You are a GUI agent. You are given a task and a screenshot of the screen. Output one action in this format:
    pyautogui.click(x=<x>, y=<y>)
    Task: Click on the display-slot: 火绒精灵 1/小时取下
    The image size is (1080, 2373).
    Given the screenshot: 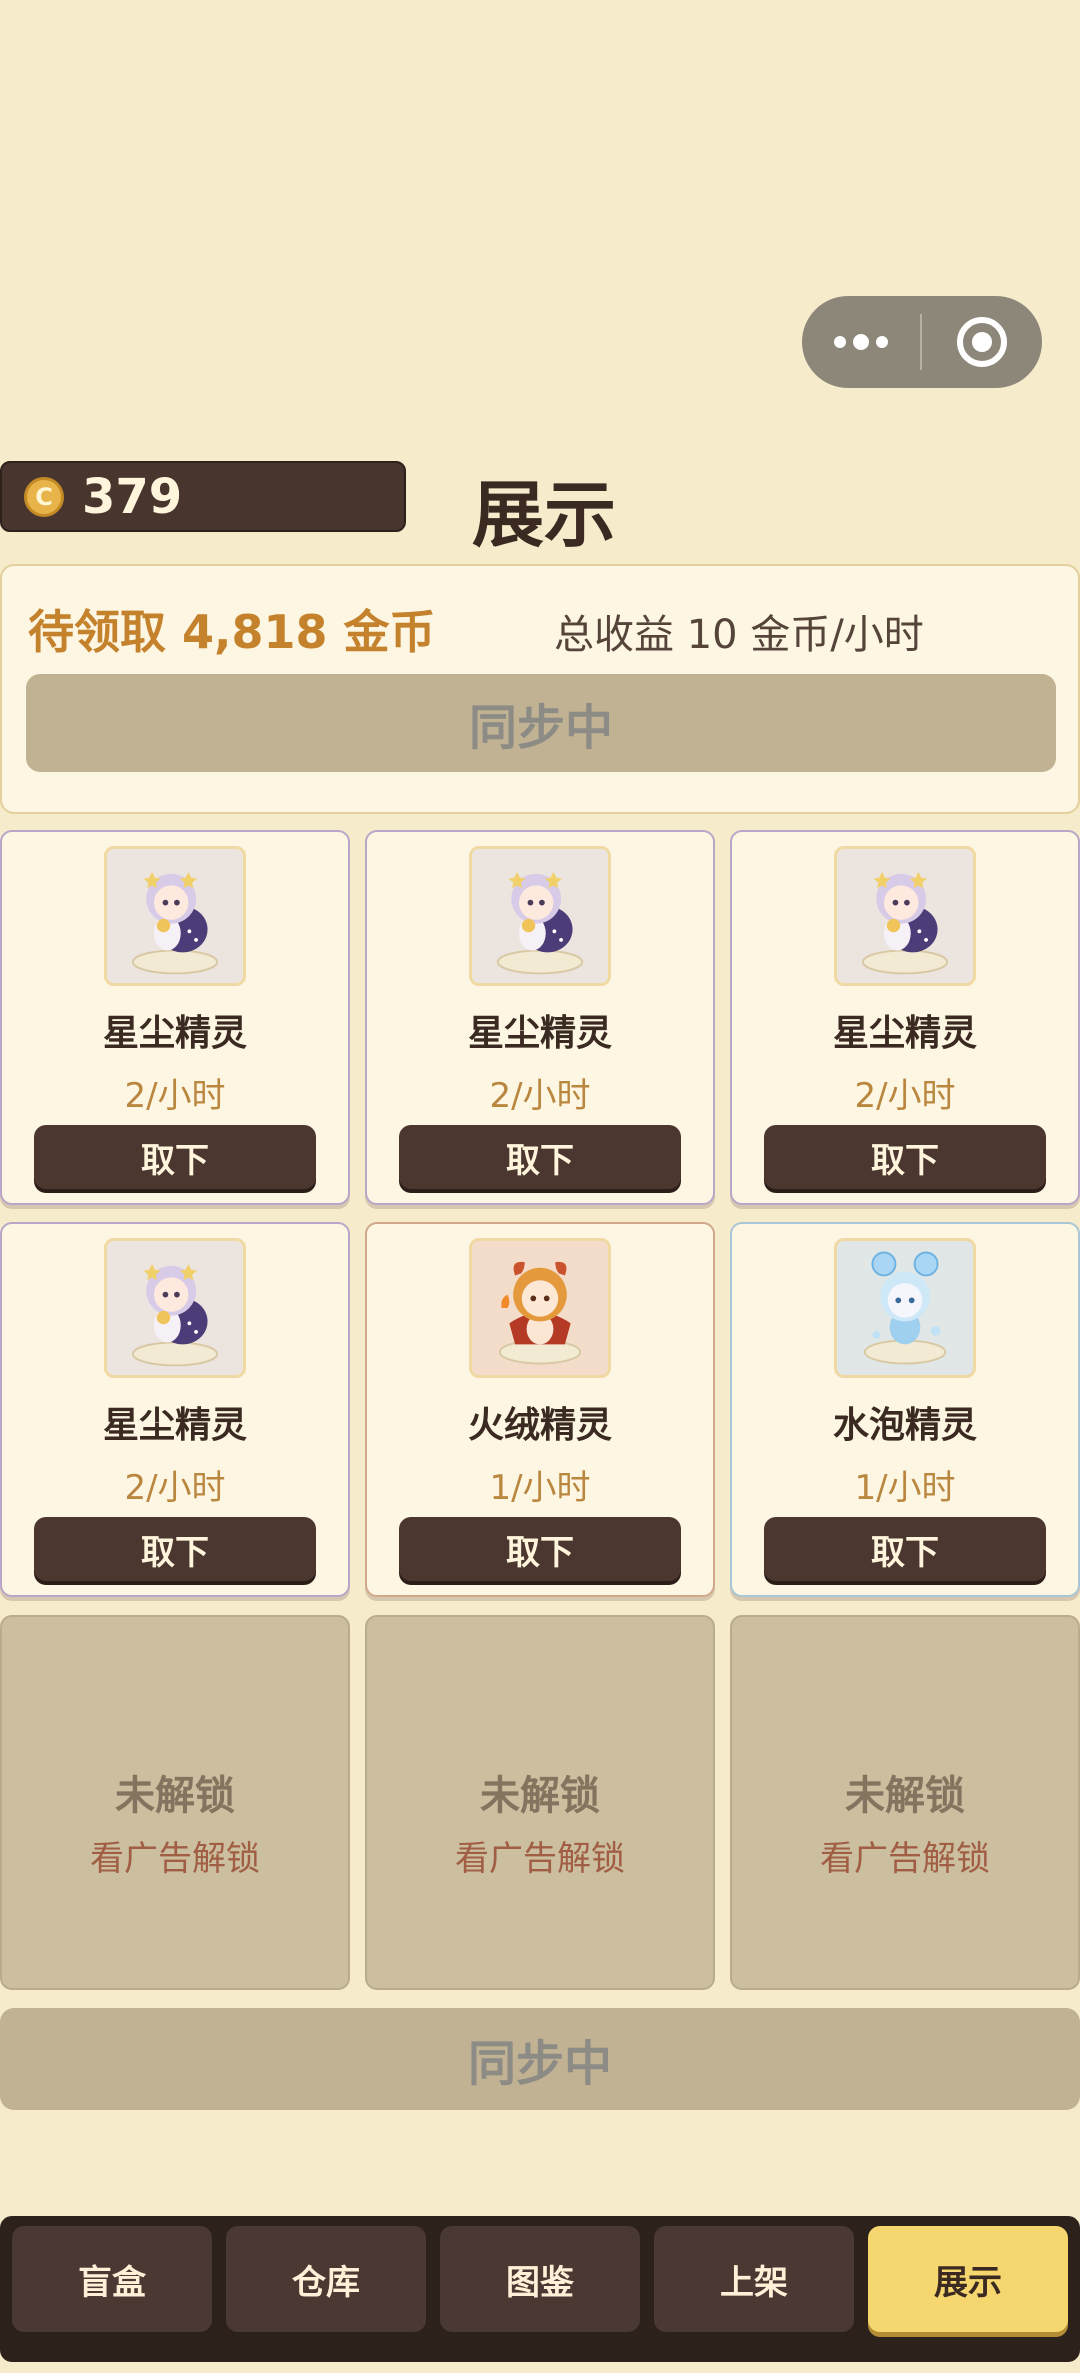 What is the action you would take?
    pyautogui.click(x=540, y=1409)
    